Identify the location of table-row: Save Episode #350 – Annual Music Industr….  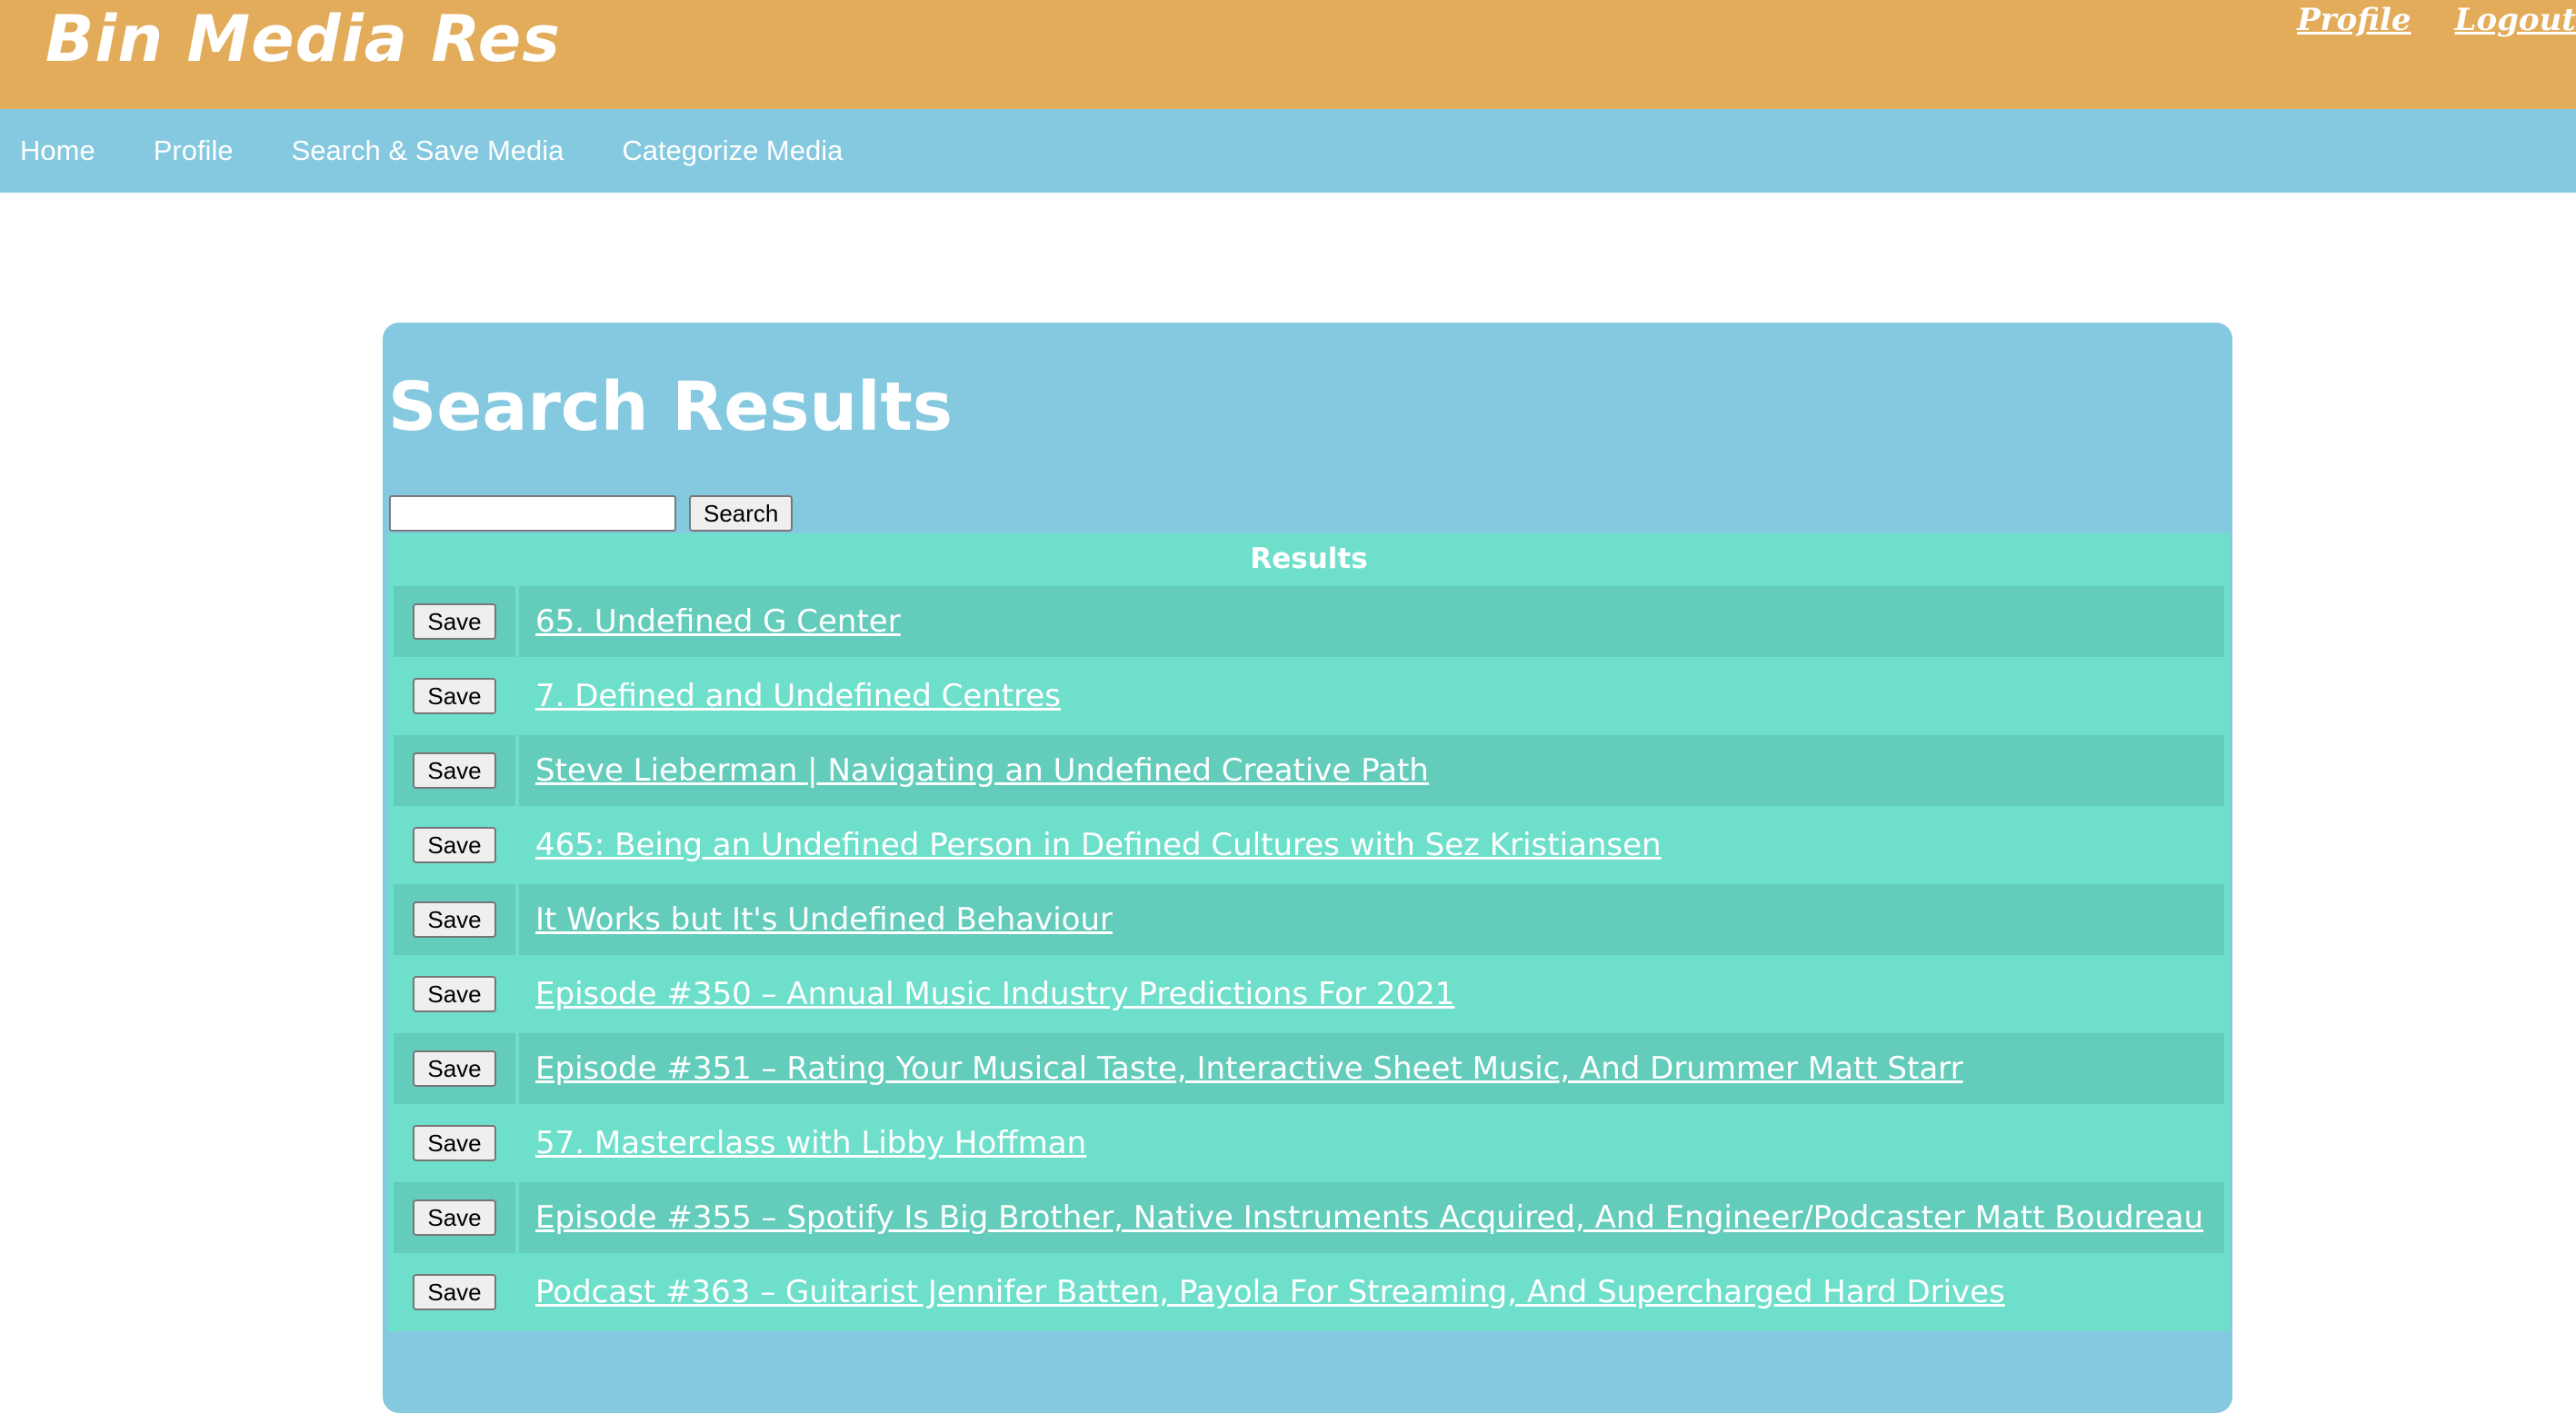
(1309, 994).